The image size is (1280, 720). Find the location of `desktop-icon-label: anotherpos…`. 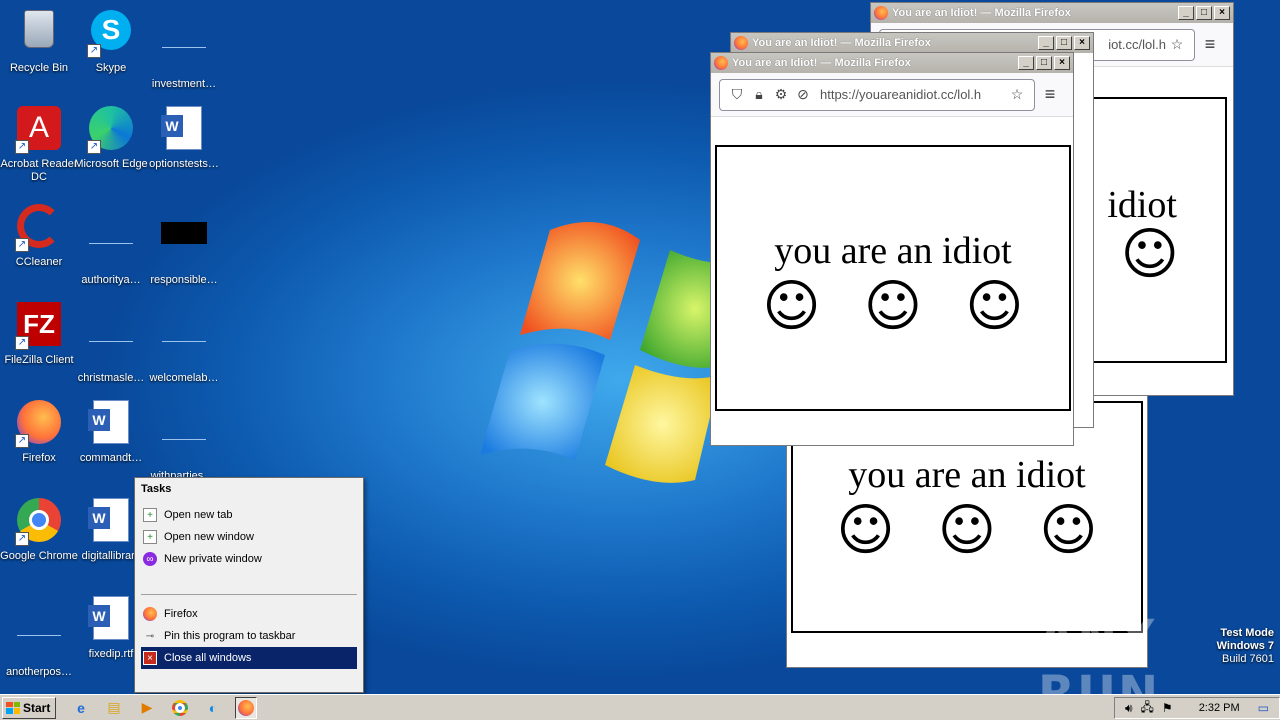

desktop-icon-label: anotherpos… is located at coordinates (39, 672).